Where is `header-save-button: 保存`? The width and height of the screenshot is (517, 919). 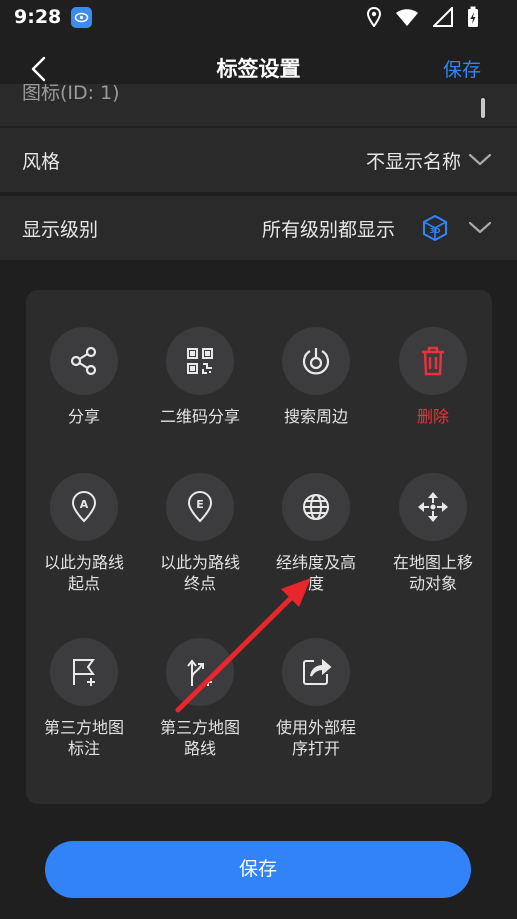 header-save-button: 保存 is located at coordinates (462, 68).